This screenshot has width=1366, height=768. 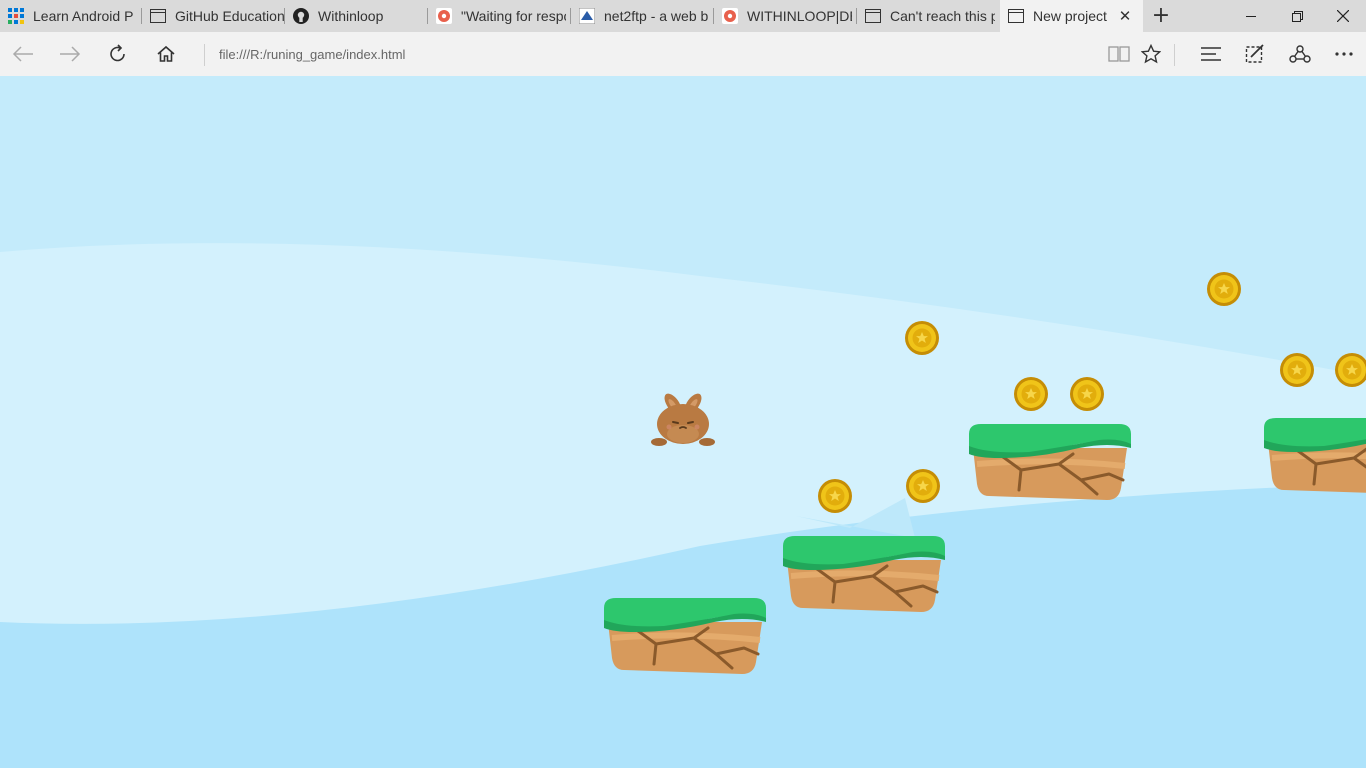 I want to click on back-arrow-icon, so click(x=22, y=54).